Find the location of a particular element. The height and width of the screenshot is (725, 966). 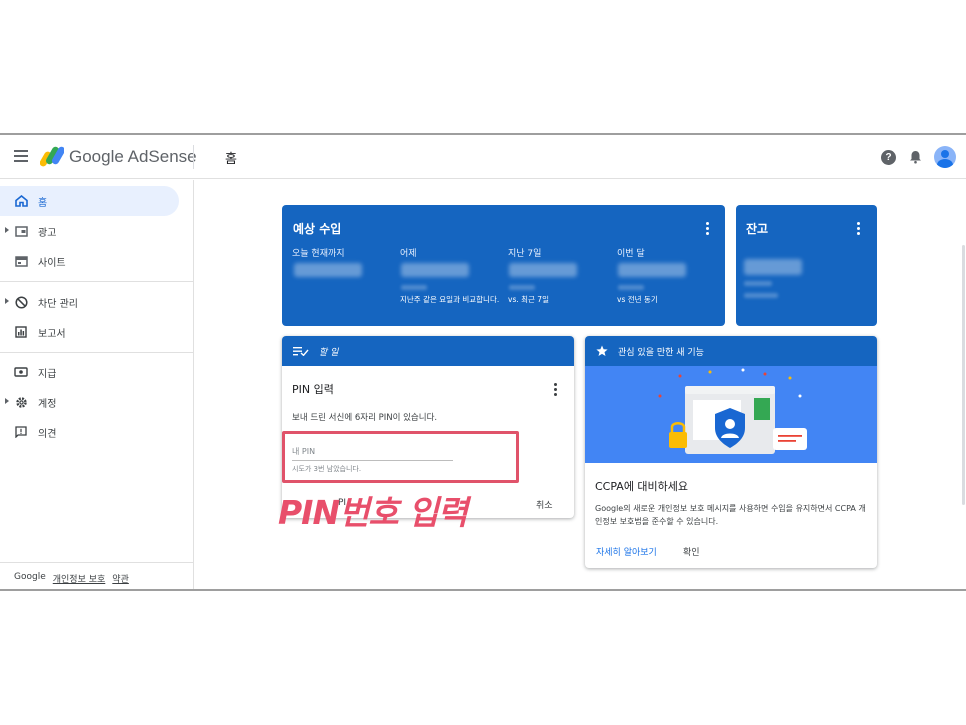

sidebar-item-label: 보고서 is located at coordinates (52, 334).